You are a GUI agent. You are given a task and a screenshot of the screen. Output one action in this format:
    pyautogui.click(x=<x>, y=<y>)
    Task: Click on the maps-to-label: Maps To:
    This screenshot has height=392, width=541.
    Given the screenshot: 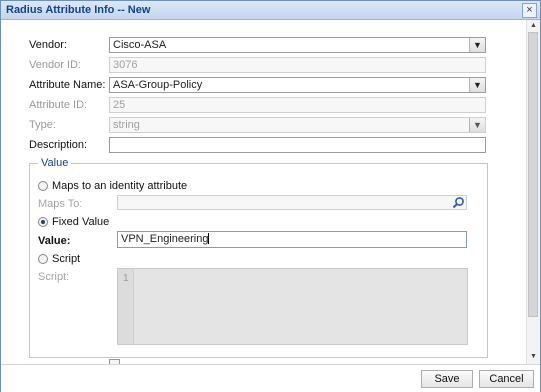 What is the action you would take?
    pyautogui.click(x=60, y=204)
    